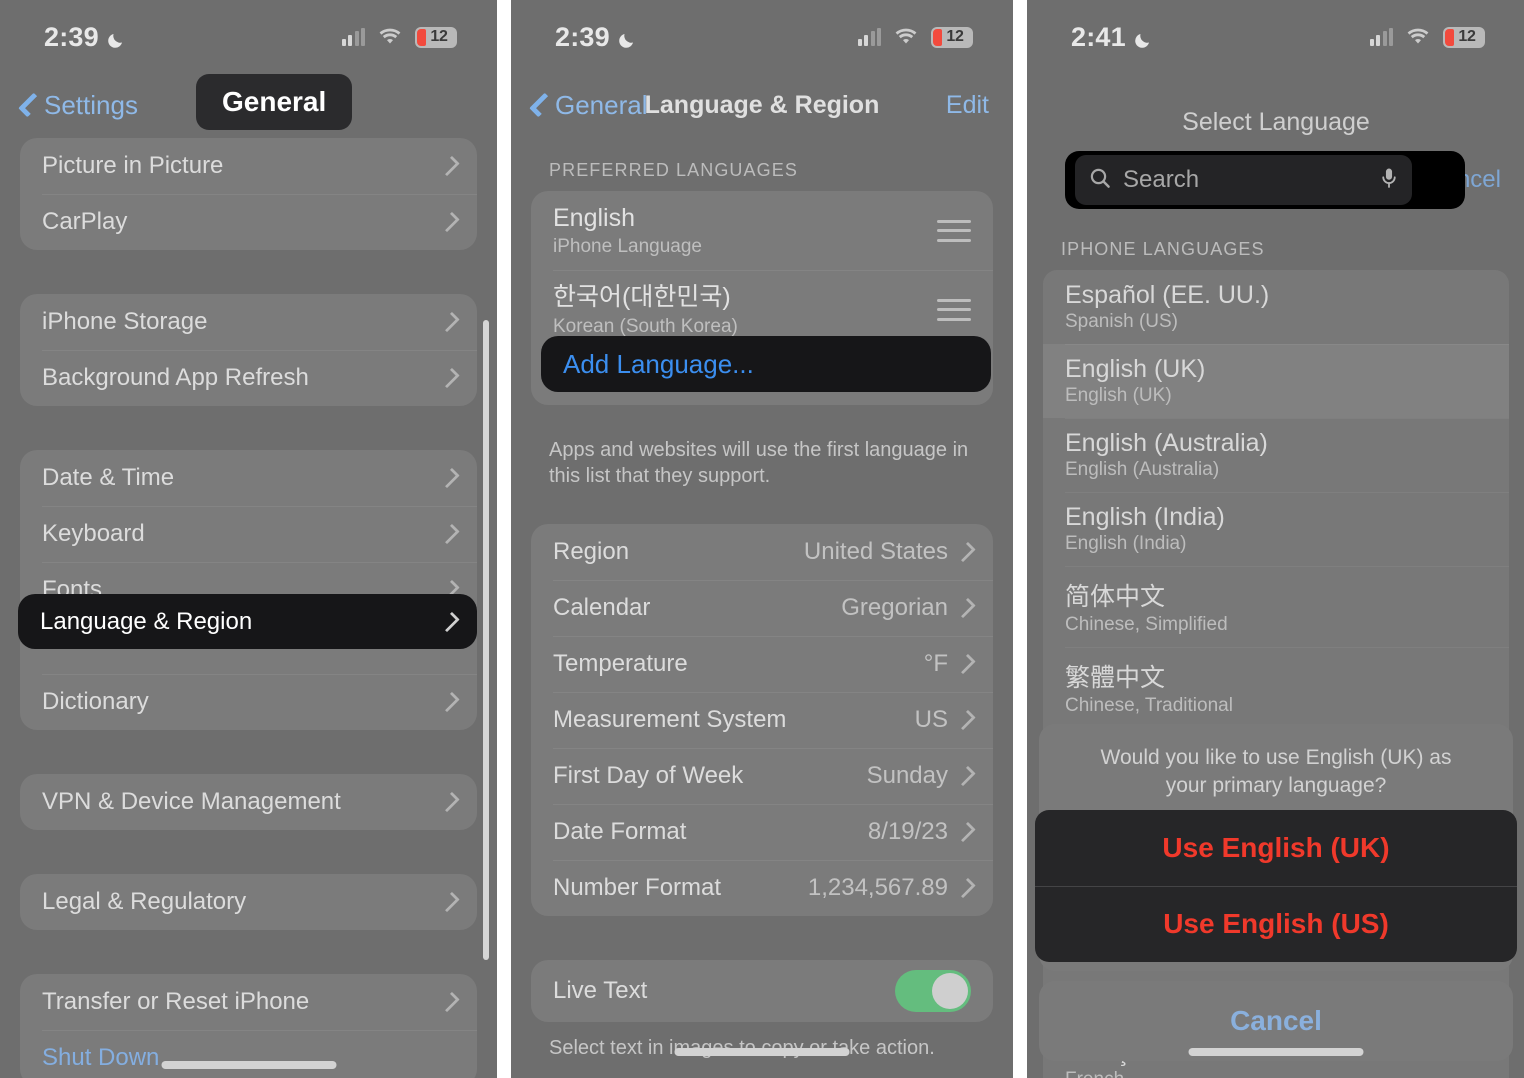 This screenshot has width=1524, height=1078. What do you see at coordinates (931, 719) in the screenshot?
I see `row-value: US` at bounding box center [931, 719].